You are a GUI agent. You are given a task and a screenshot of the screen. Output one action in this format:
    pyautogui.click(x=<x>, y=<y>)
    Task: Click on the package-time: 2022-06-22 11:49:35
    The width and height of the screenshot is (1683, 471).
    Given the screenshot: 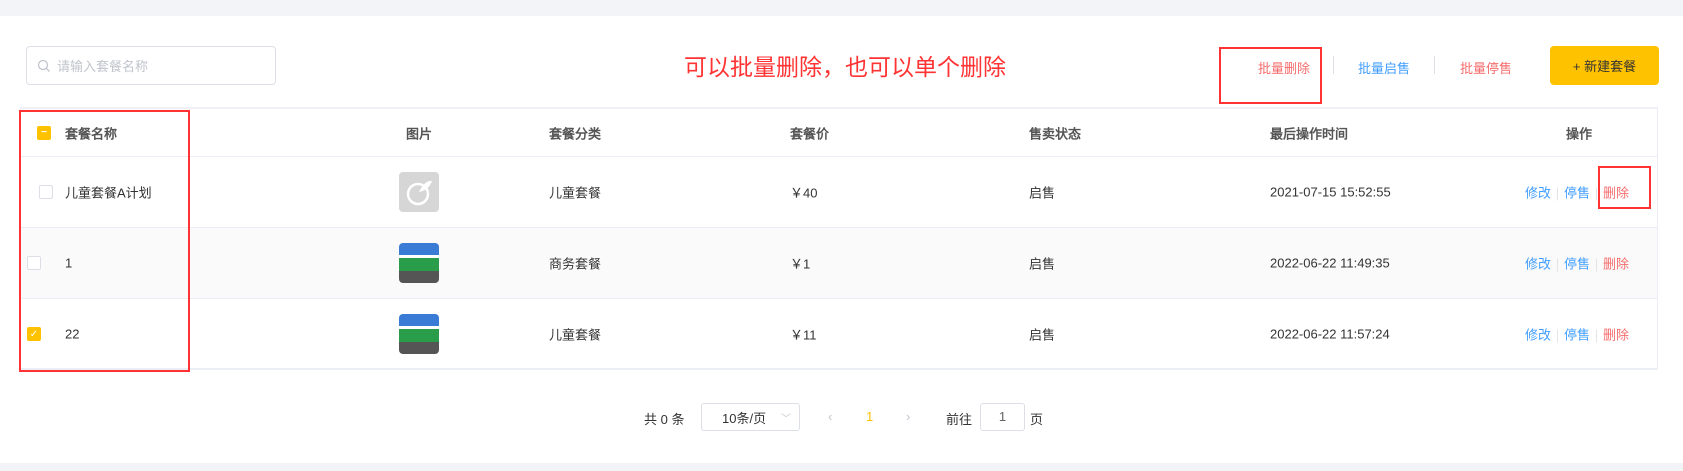 What is the action you would take?
    pyautogui.click(x=1330, y=263)
    